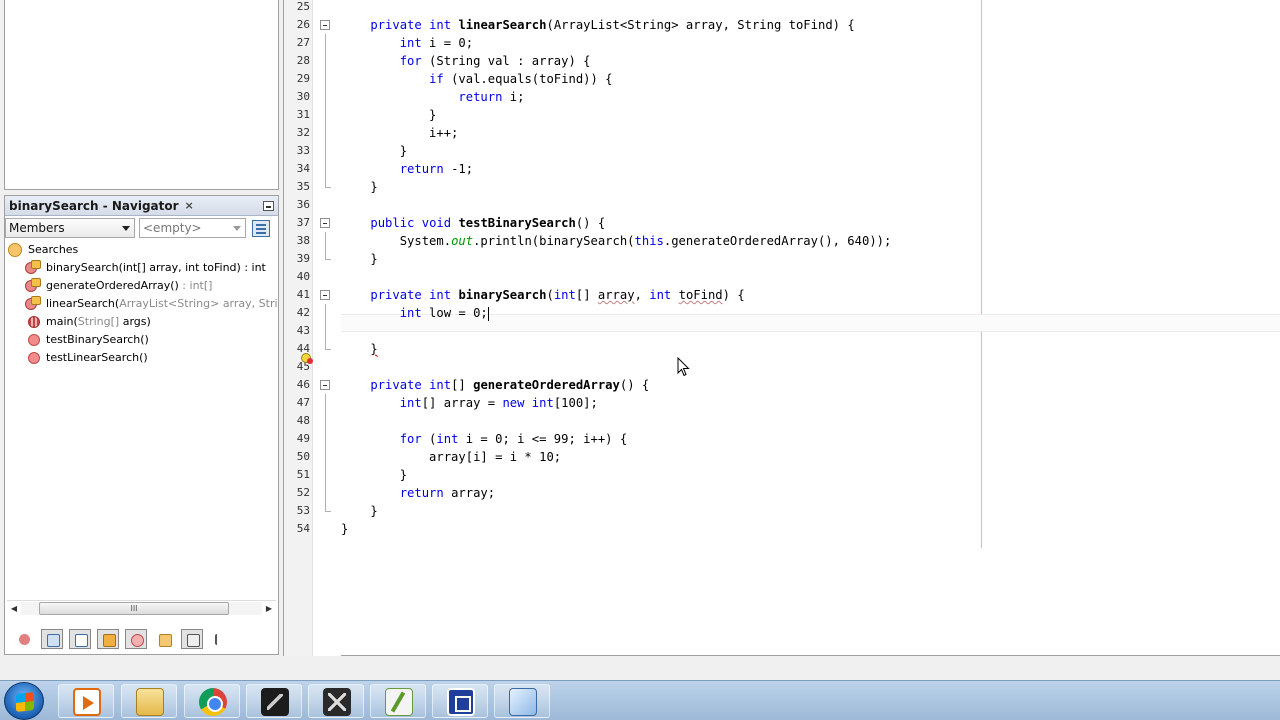 This screenshot has height=720, width=1280. I want to click on code-line: 53 }, so click(782, 511).